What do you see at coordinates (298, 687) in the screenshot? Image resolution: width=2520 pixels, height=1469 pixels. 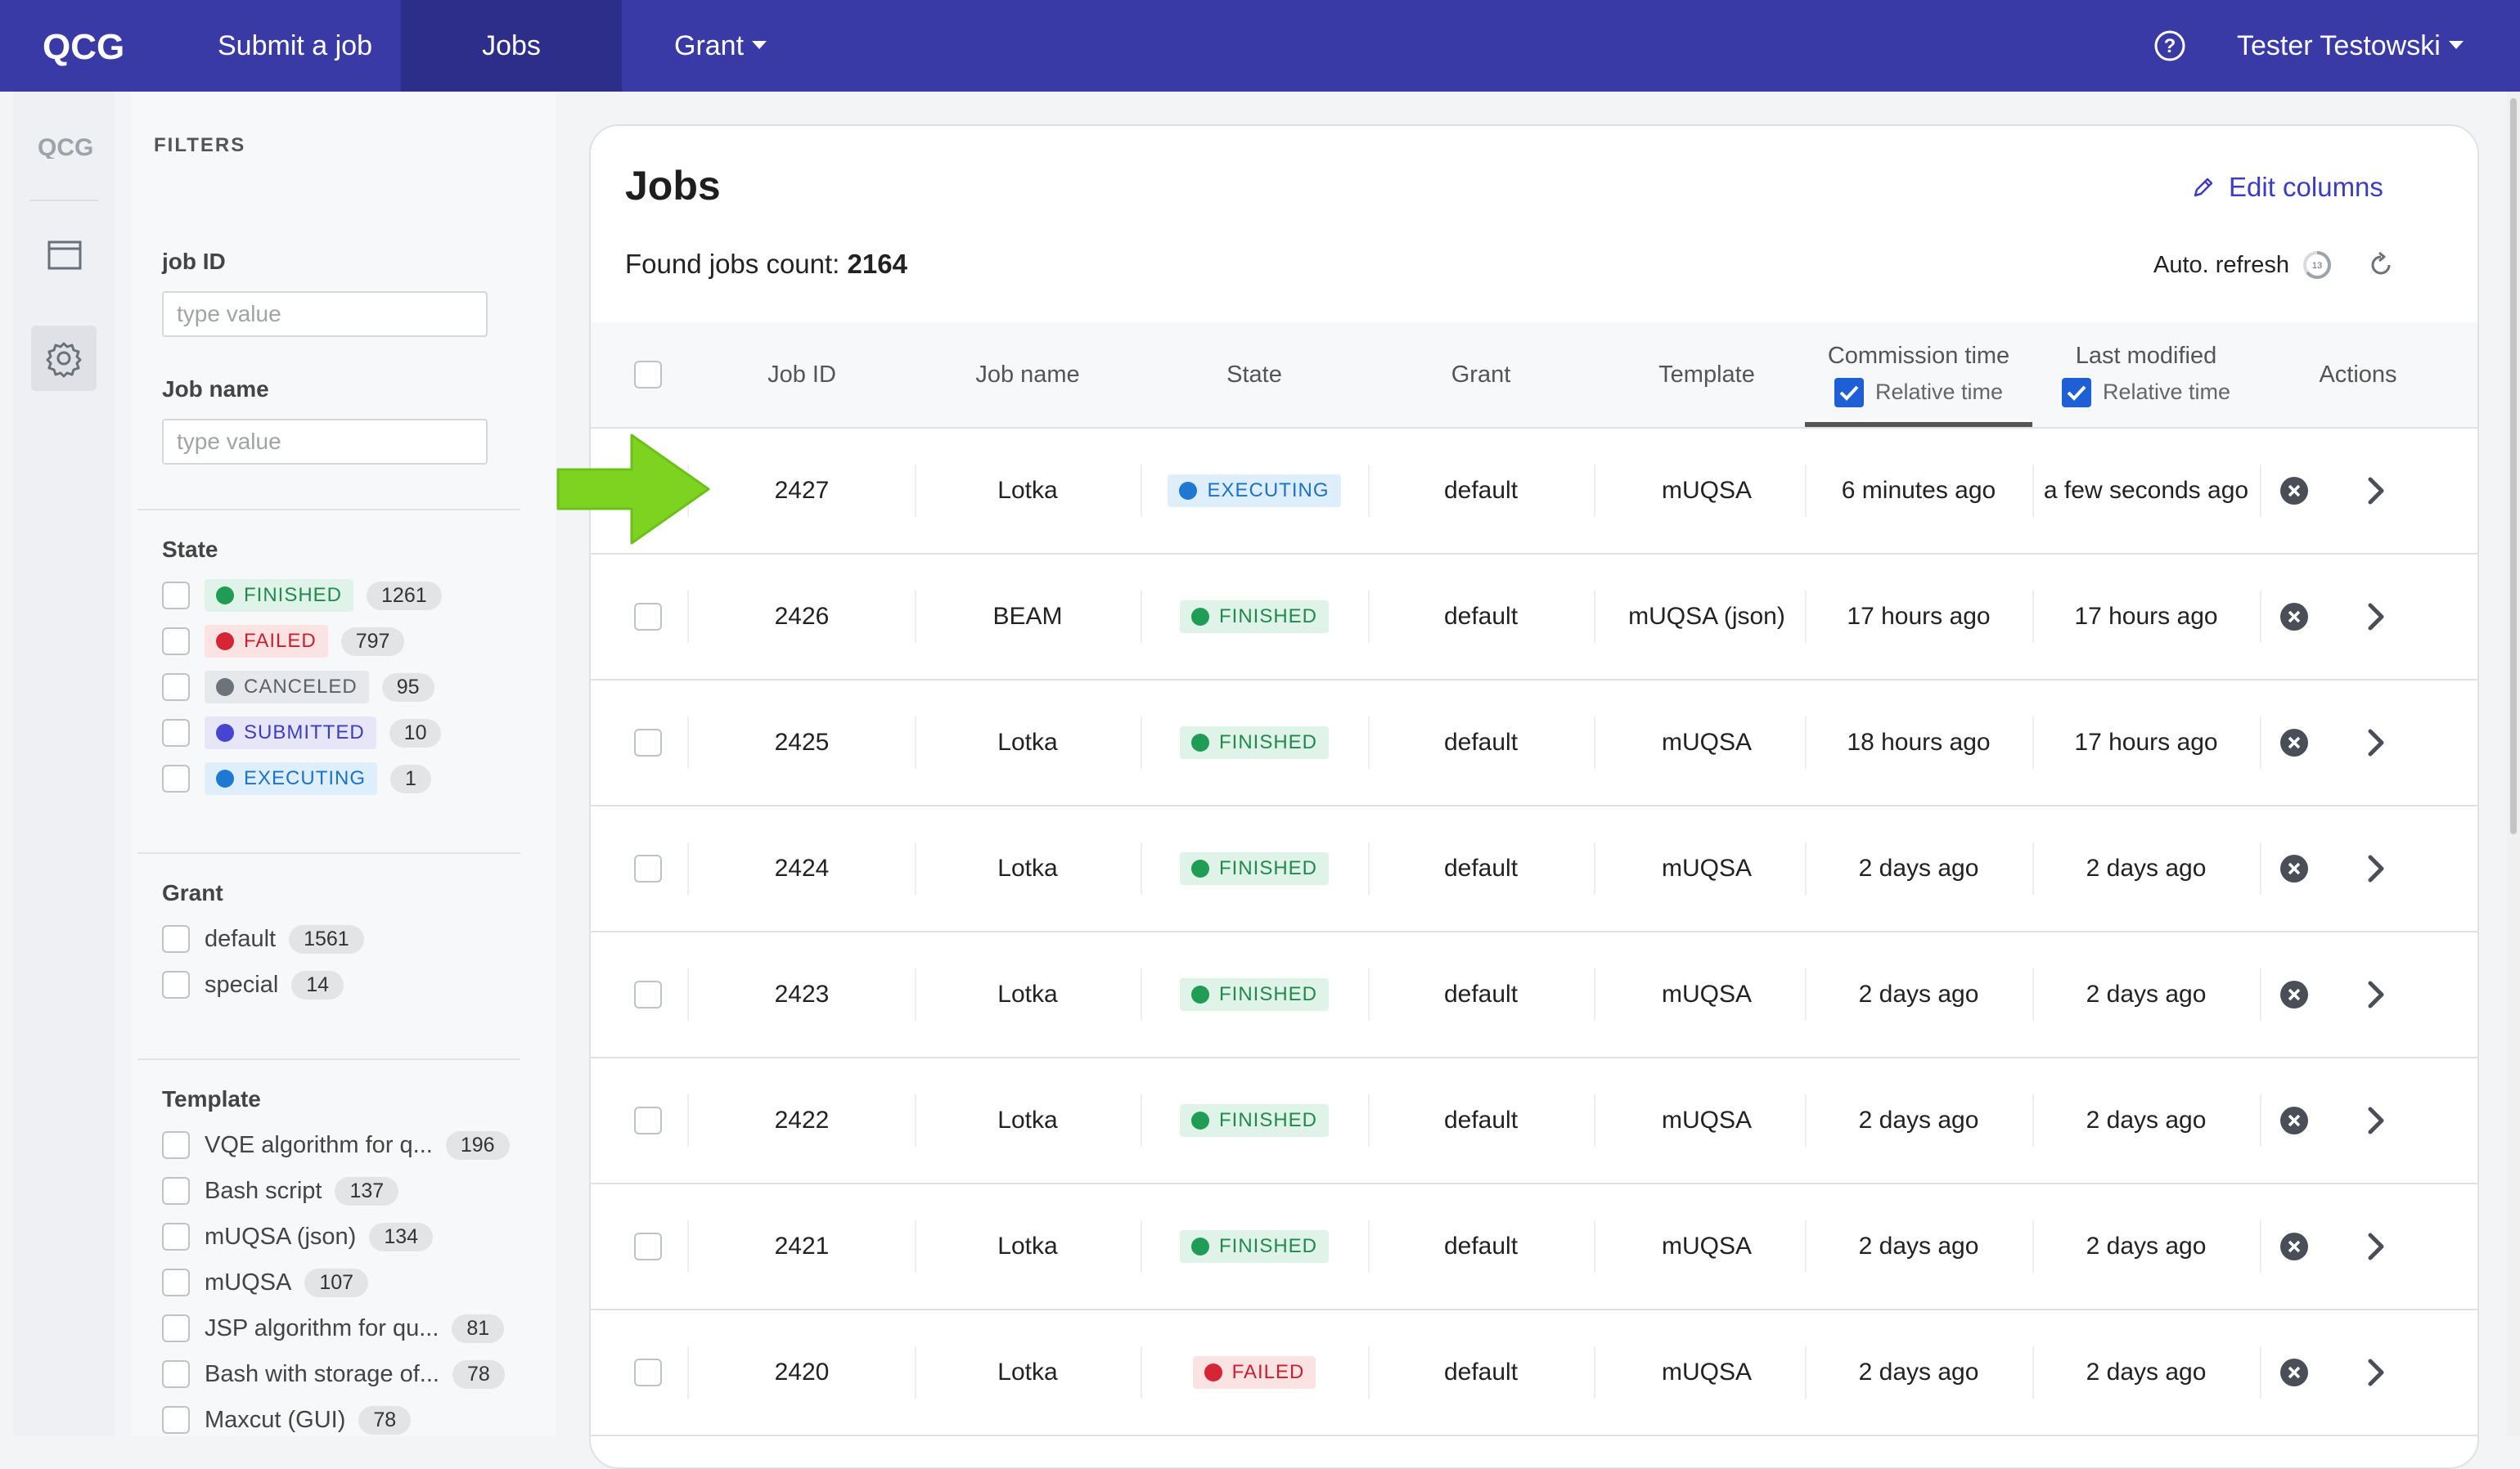 I see `state-filter-canceled: CANCELED 95` at bounding box center [298, 687].